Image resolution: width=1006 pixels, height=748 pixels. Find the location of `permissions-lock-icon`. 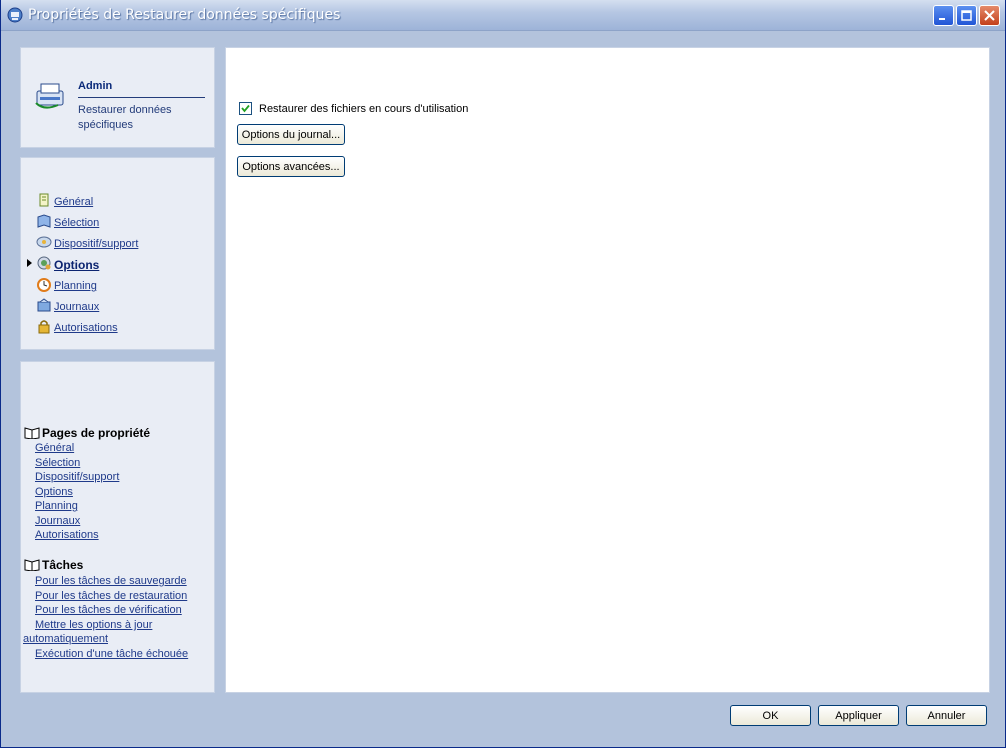

permissions-lock-icon is located at coordinates (44, 326).